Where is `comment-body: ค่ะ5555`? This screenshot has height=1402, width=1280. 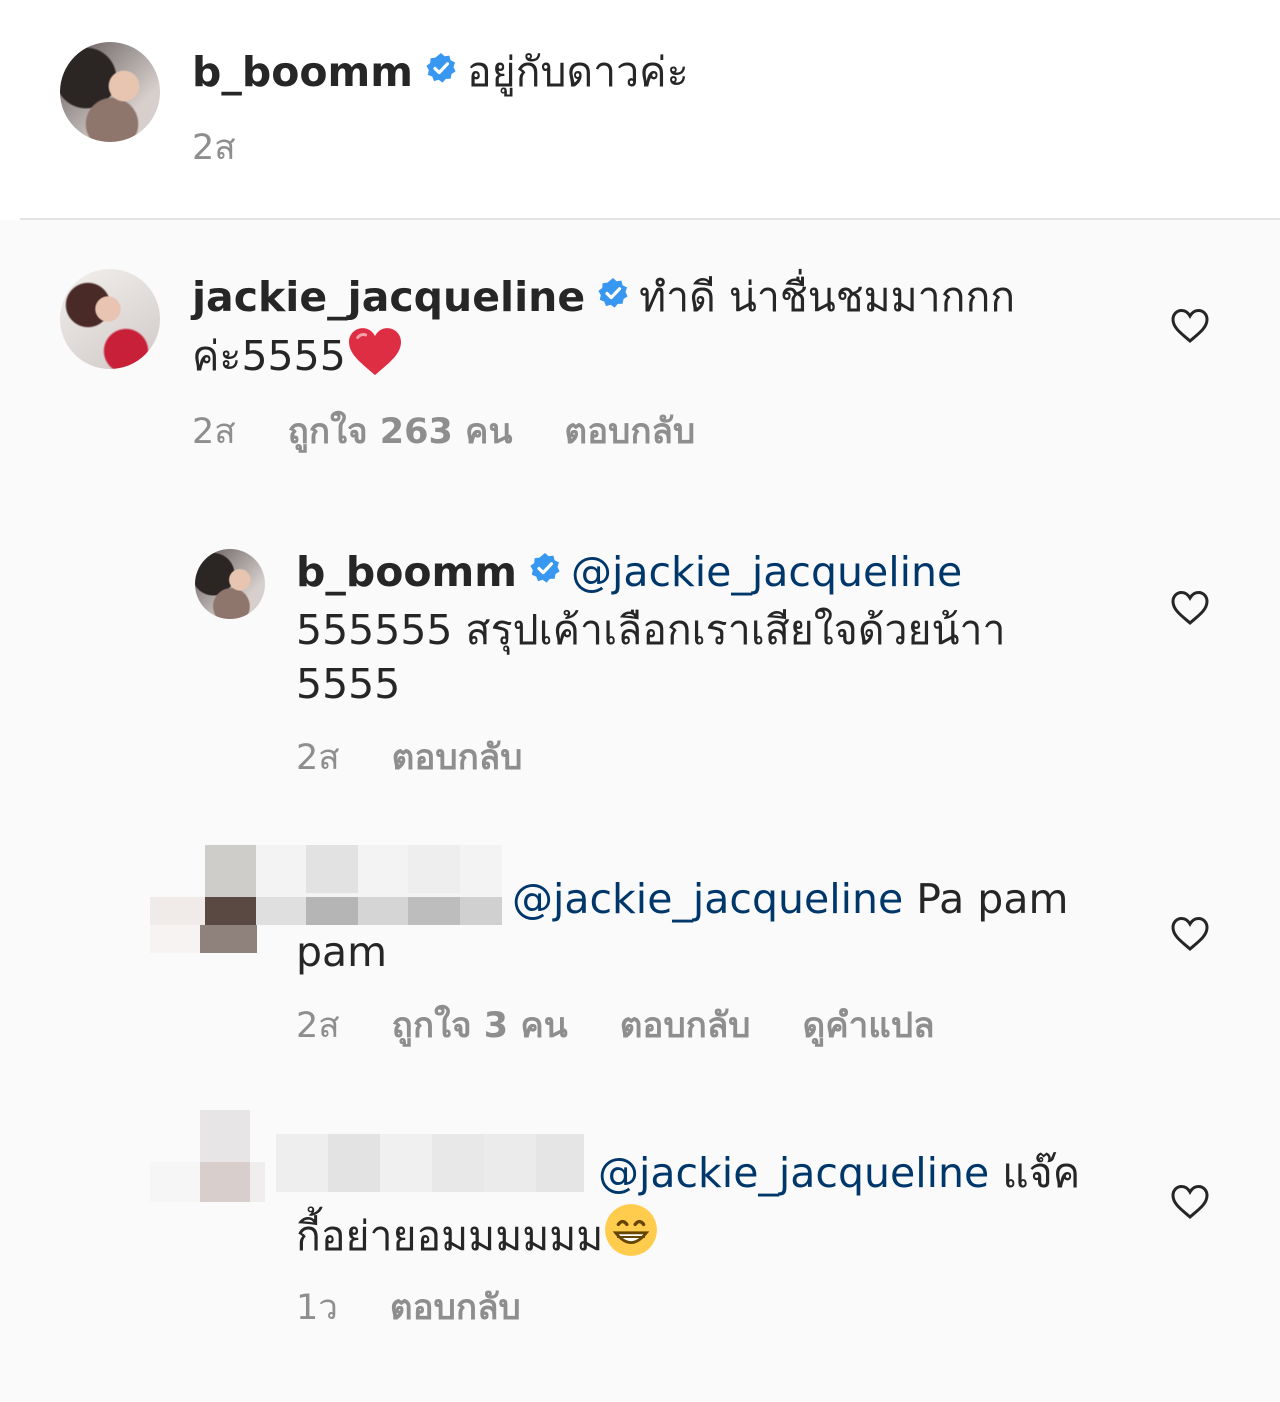
comment-body: ค่ะ5555 is located at coordinates (269, 356).